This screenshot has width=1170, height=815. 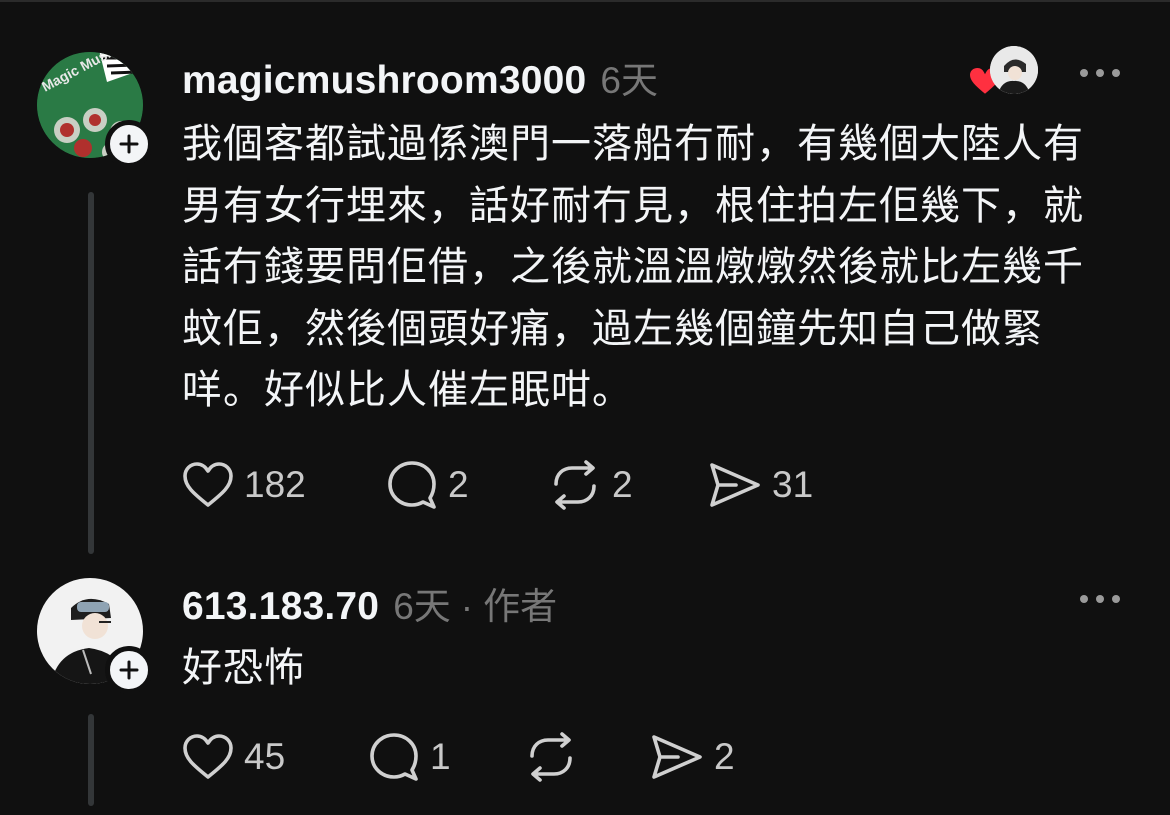 I want to click on liker-avatar, so click(x=1014, y=70).